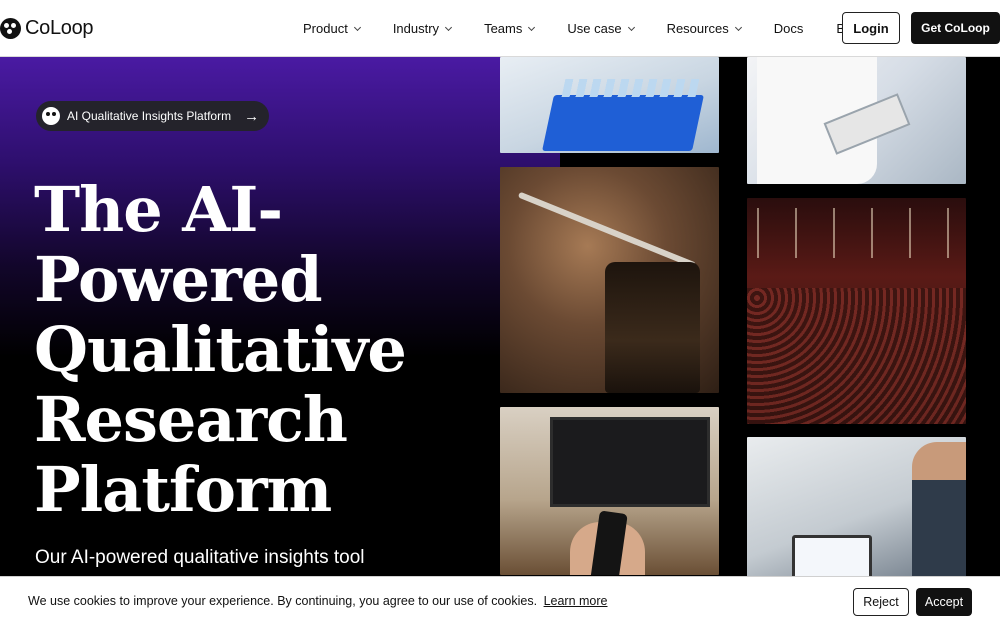 The height and width of the screenshot is (625, 1000). Describe the element at coordinates (594, 28) in the screenshot. I see `nav-item-label: Use case` at that location.